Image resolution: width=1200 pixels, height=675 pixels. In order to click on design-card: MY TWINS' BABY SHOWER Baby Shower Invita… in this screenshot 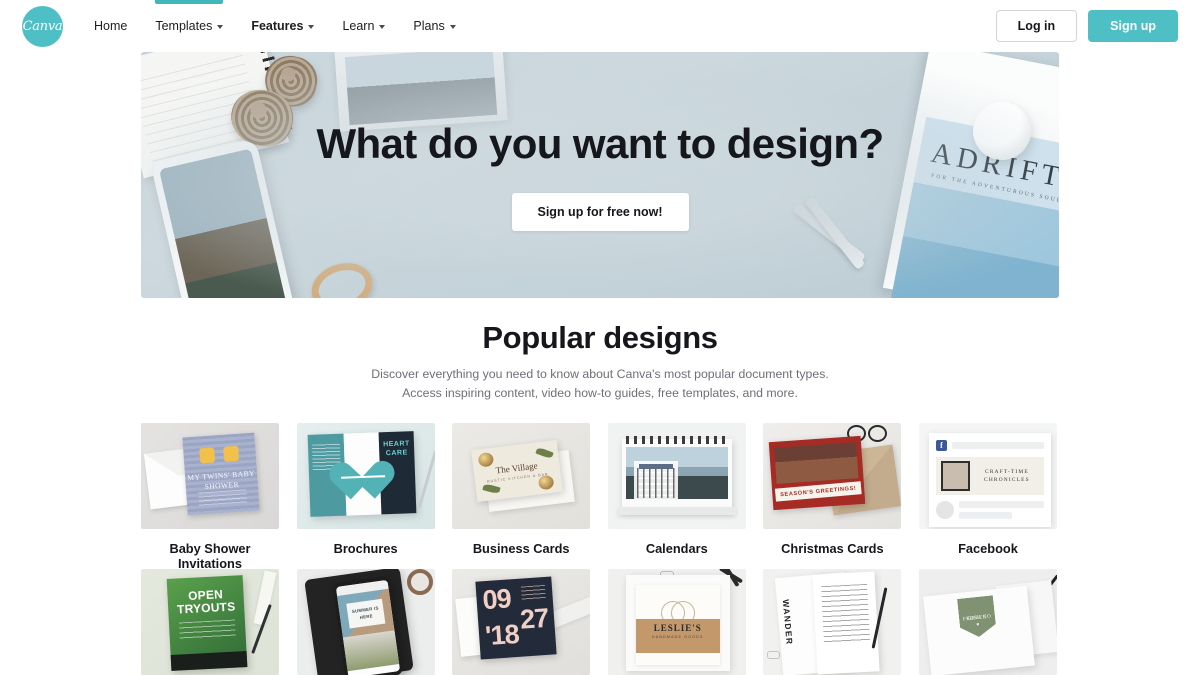, I will do `click(210, 497)`.